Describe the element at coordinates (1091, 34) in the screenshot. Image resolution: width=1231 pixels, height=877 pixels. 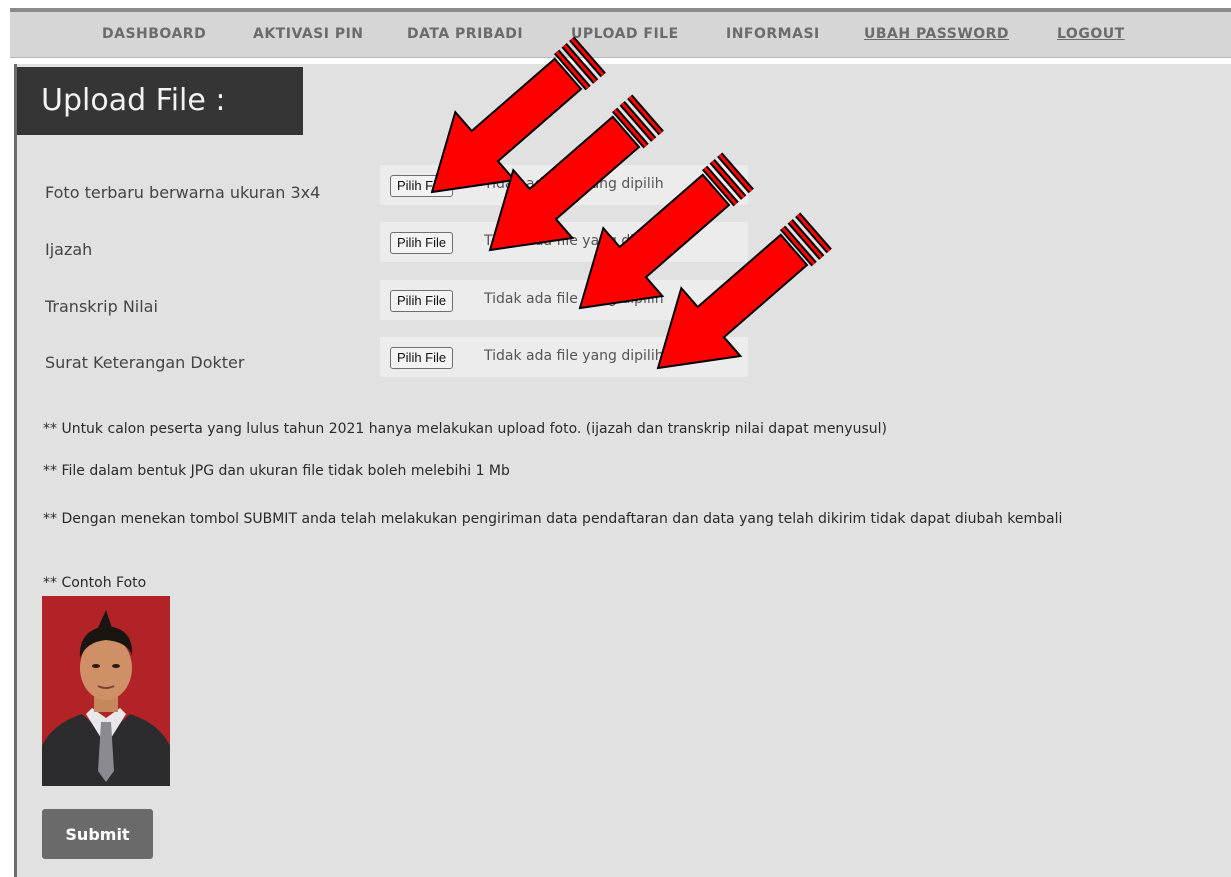
I see `nav-logout: LOGOUT` at that location.